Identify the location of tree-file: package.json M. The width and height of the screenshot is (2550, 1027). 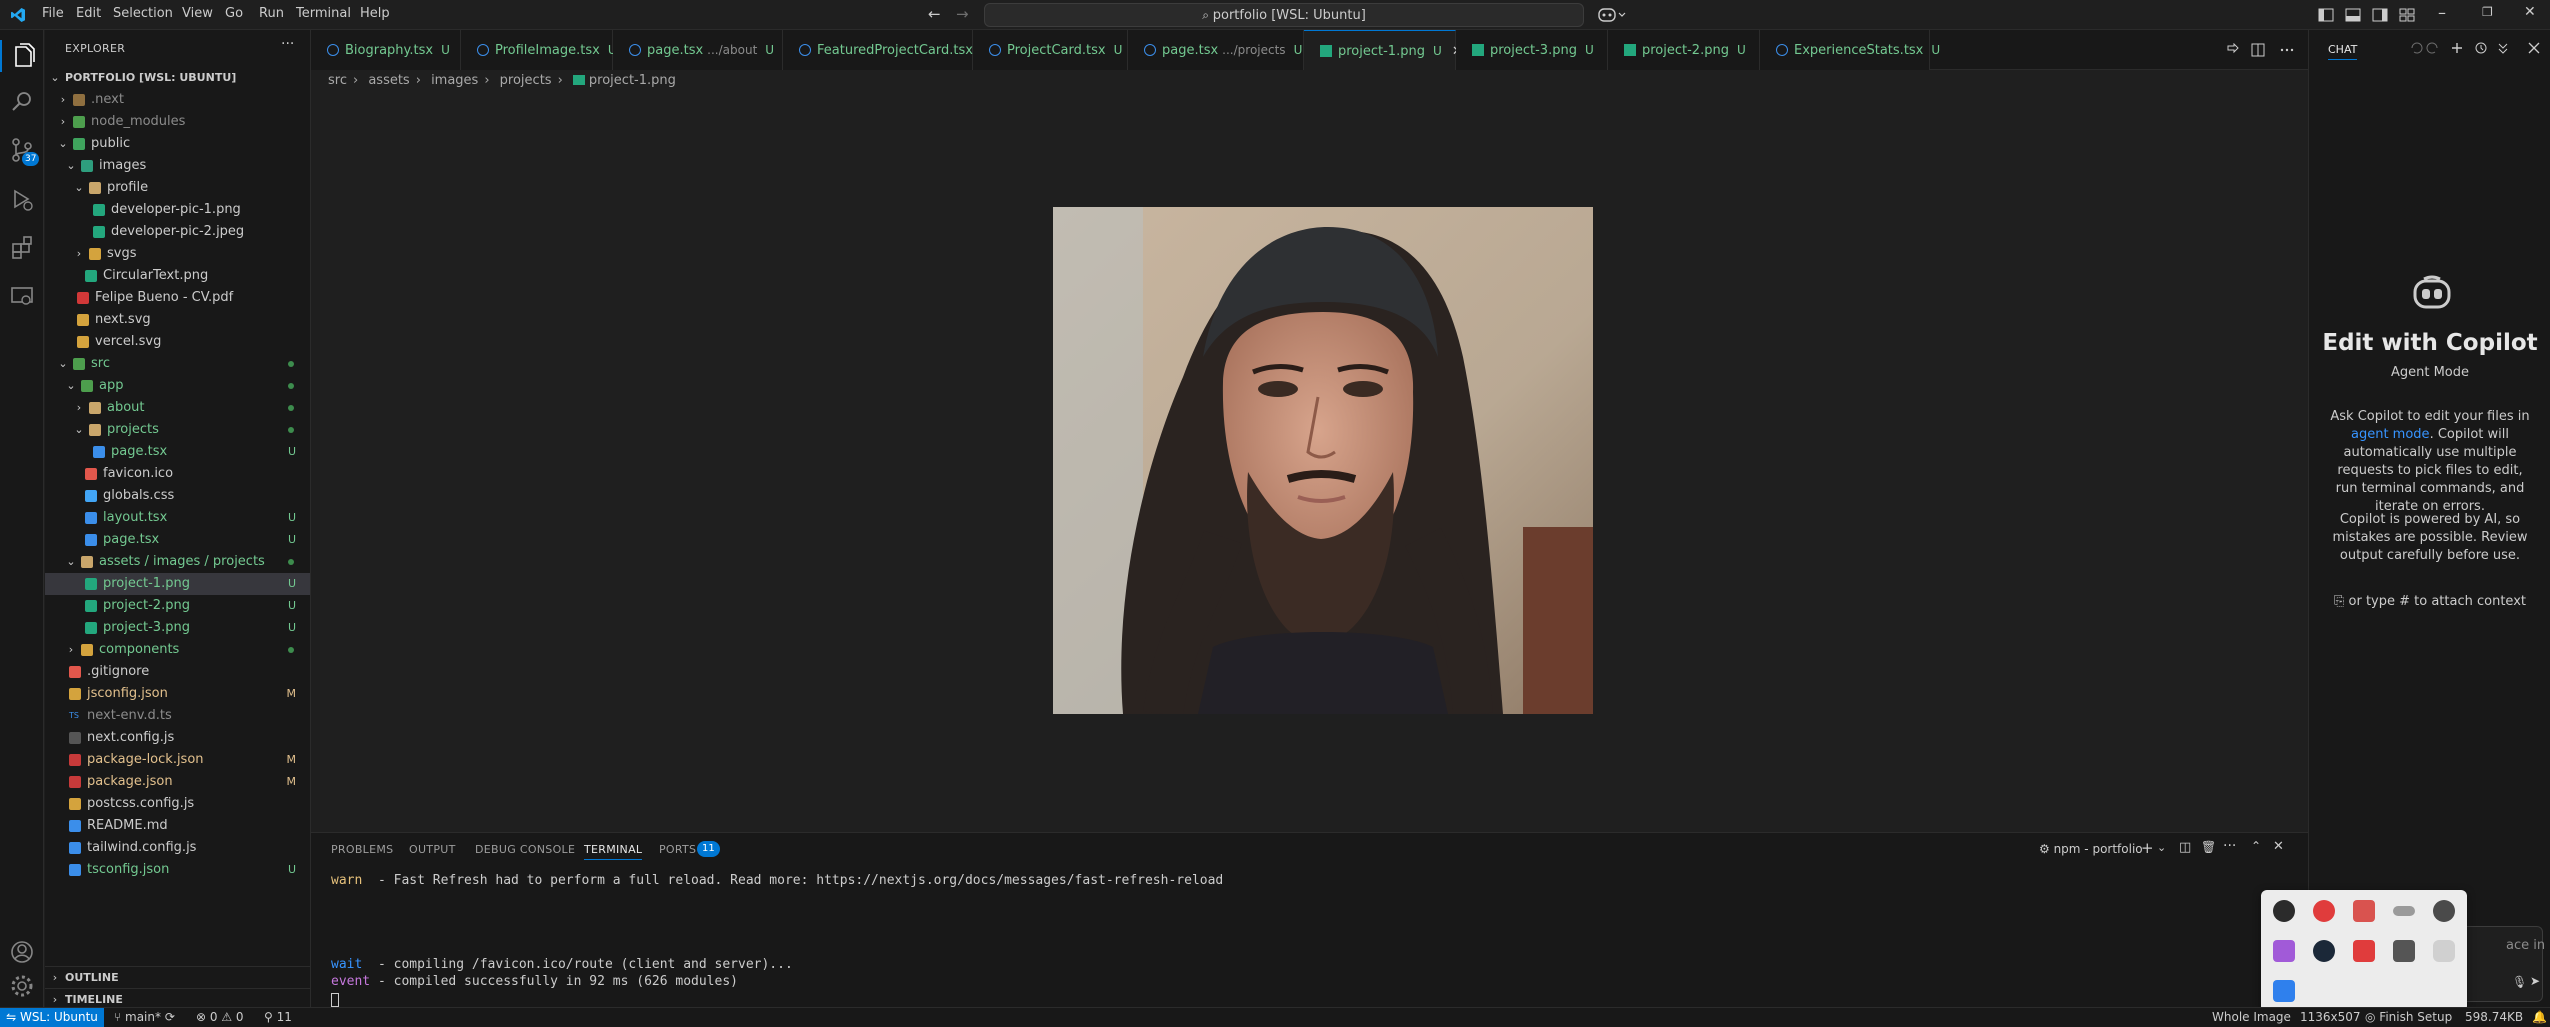
(177, 782).